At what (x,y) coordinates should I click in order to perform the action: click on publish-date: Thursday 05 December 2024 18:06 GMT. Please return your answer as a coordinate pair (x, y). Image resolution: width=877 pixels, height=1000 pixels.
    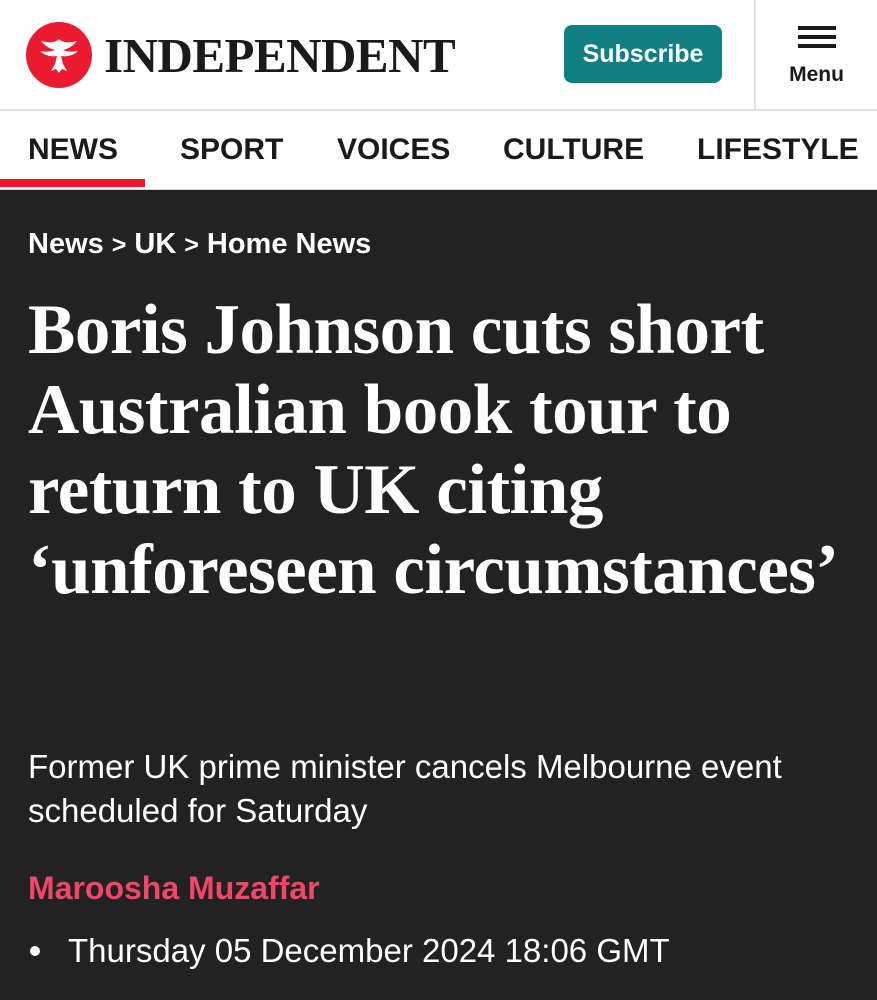
    Looking at the image, I should click on (349, 951).